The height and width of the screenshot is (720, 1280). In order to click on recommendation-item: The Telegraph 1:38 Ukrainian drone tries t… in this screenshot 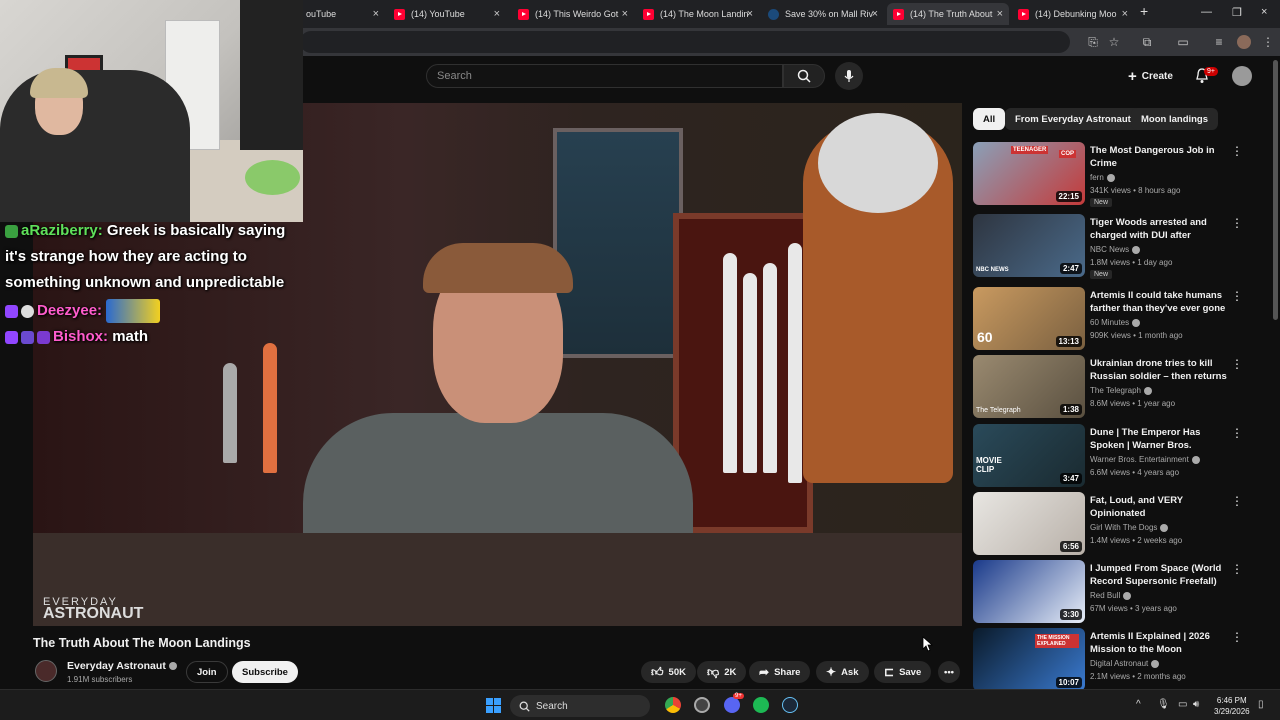, I will do `click(1118, 387)`.